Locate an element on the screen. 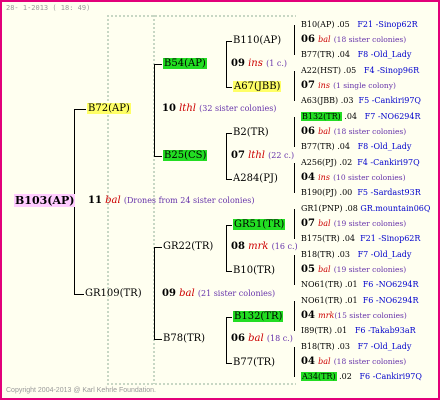 Image resolution: width=440 pixels, height=400 pixels. lower-b-top: B132(TR) is located at coordinates (258, 317).